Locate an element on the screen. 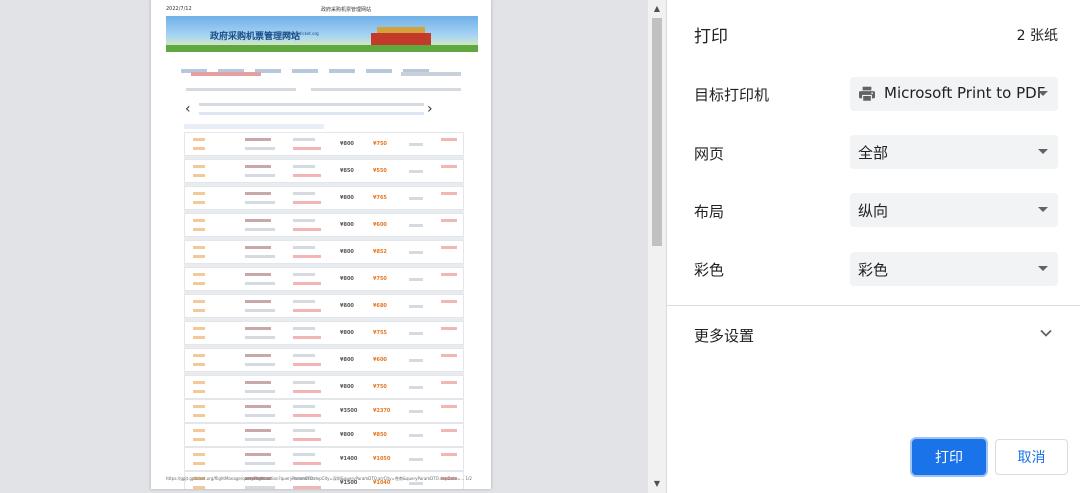 This screenshot has height=493, width=1080. price-discount: ¥852 is located at coordinates (380, 252).